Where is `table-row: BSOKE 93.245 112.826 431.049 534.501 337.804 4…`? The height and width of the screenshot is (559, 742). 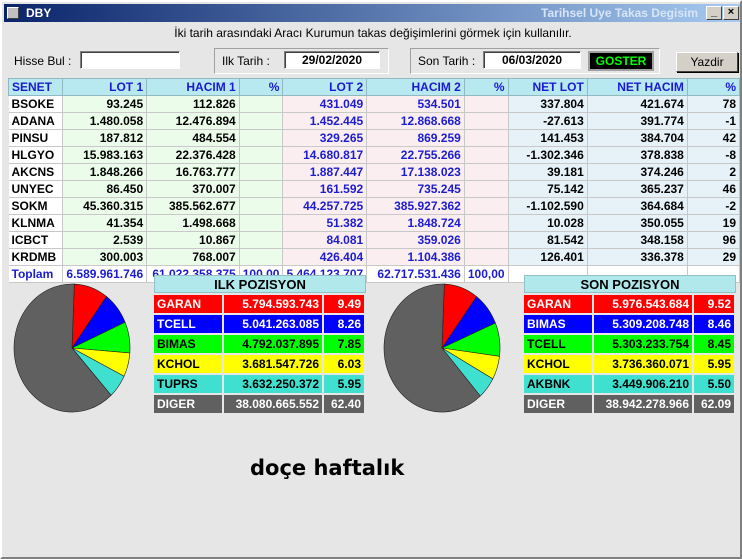
table-row: BSOKE 93.245 112.826 431.049 534.501 337.804 4… is located at coordinates (374, 104).